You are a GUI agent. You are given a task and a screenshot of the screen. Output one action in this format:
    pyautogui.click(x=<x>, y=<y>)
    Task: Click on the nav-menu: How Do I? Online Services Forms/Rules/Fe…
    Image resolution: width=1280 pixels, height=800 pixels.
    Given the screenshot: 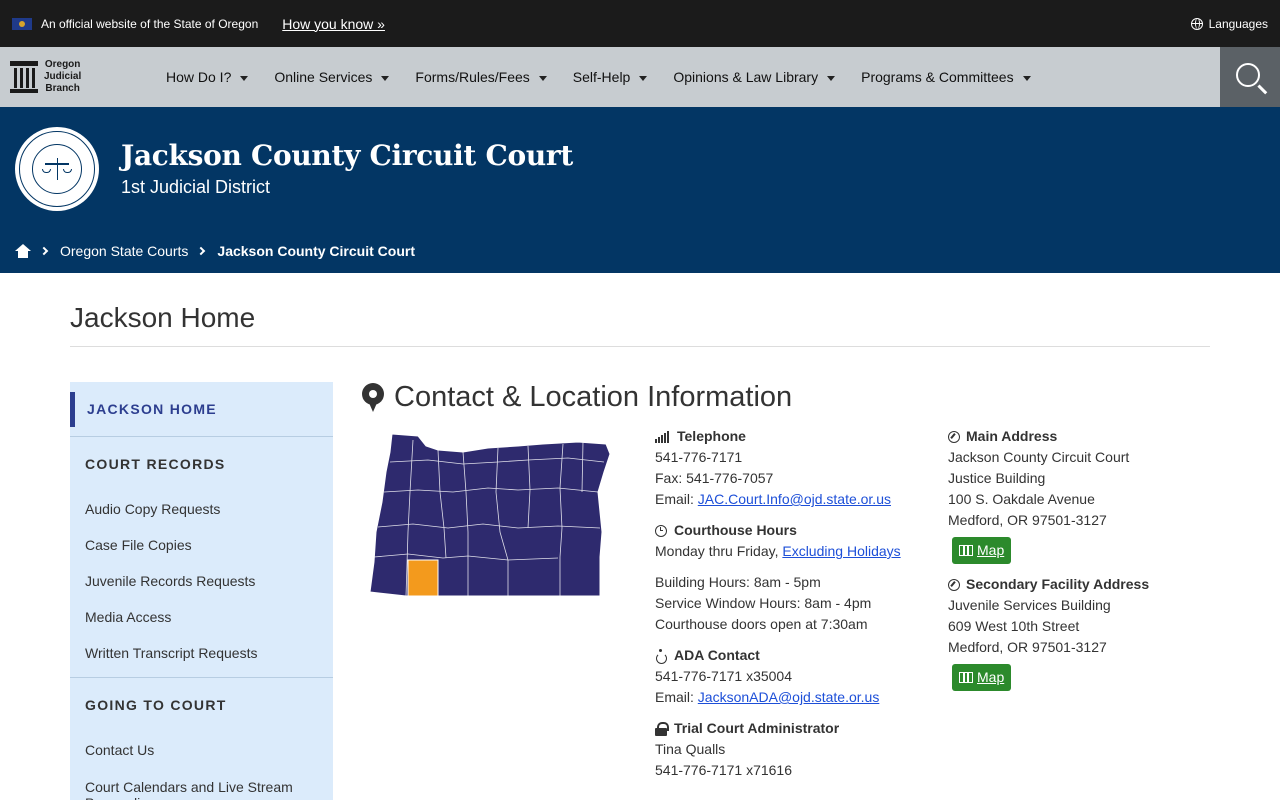 What is the action you would take?
    pyautogui.click(x=611, y=77)
    